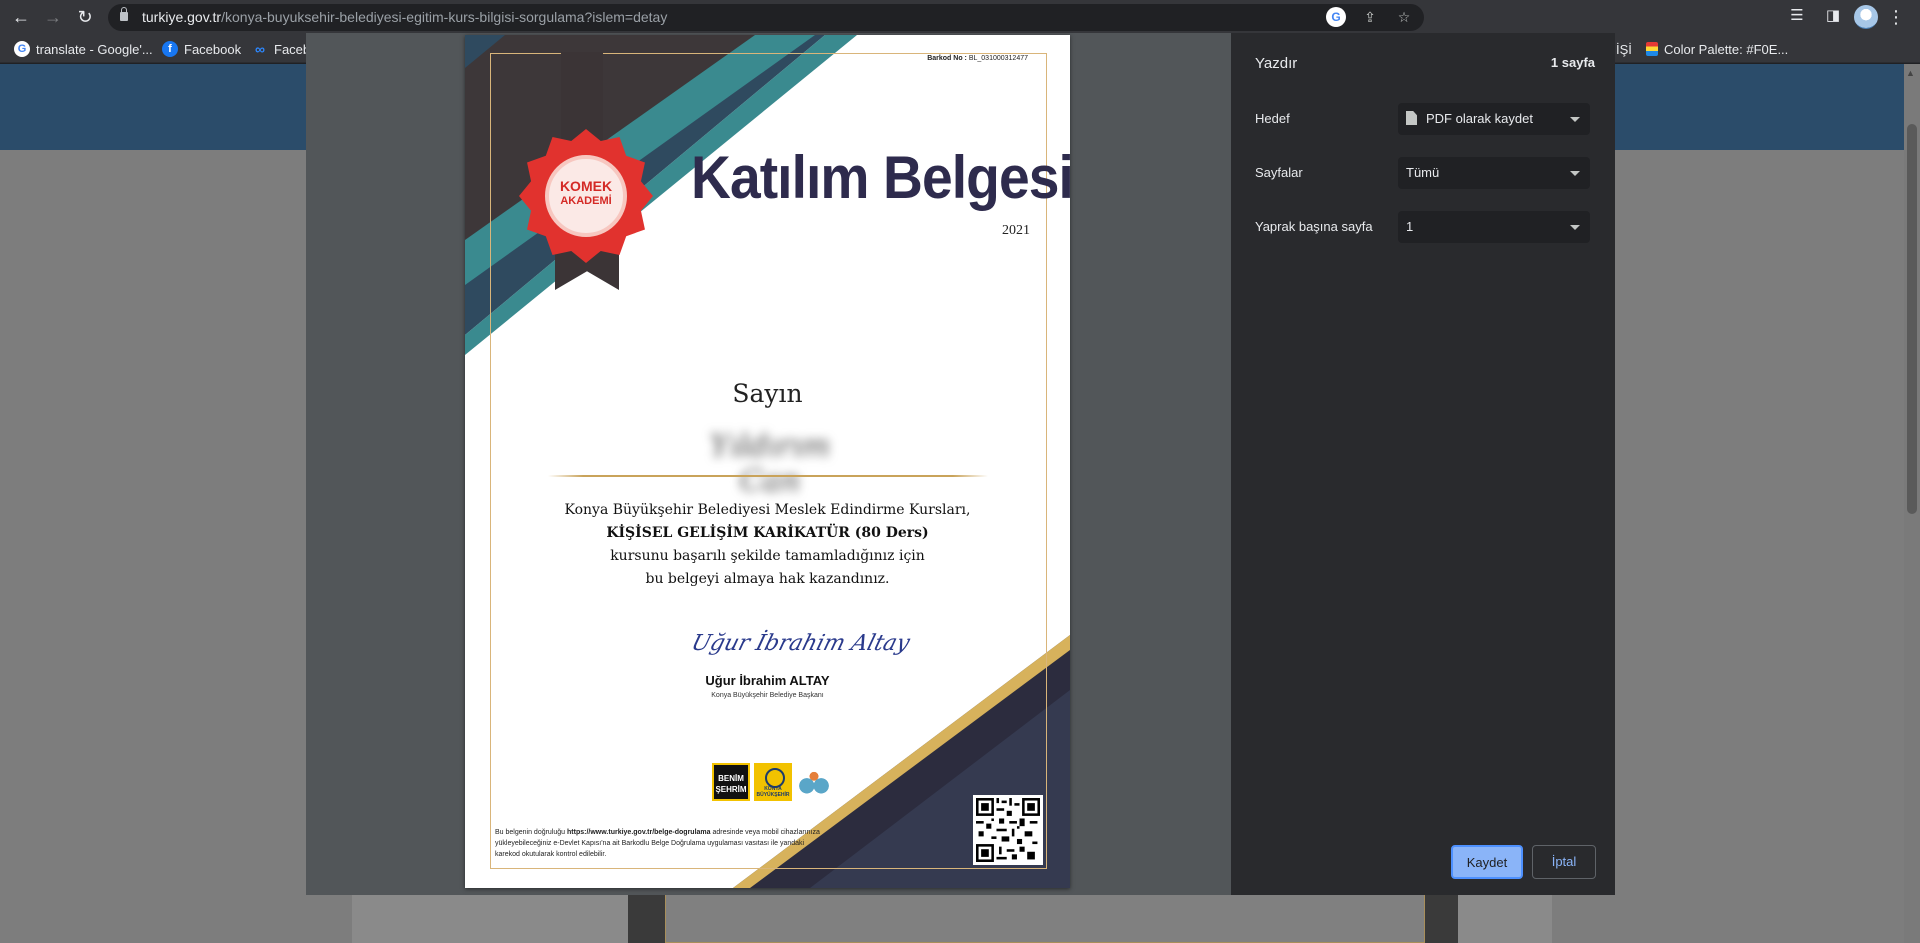 This screenshot has width=1920, height=943. What do you see at coordinates (1008, 830) in the screenshot?
I see `qr-code` at bounding box center [1008, 830].